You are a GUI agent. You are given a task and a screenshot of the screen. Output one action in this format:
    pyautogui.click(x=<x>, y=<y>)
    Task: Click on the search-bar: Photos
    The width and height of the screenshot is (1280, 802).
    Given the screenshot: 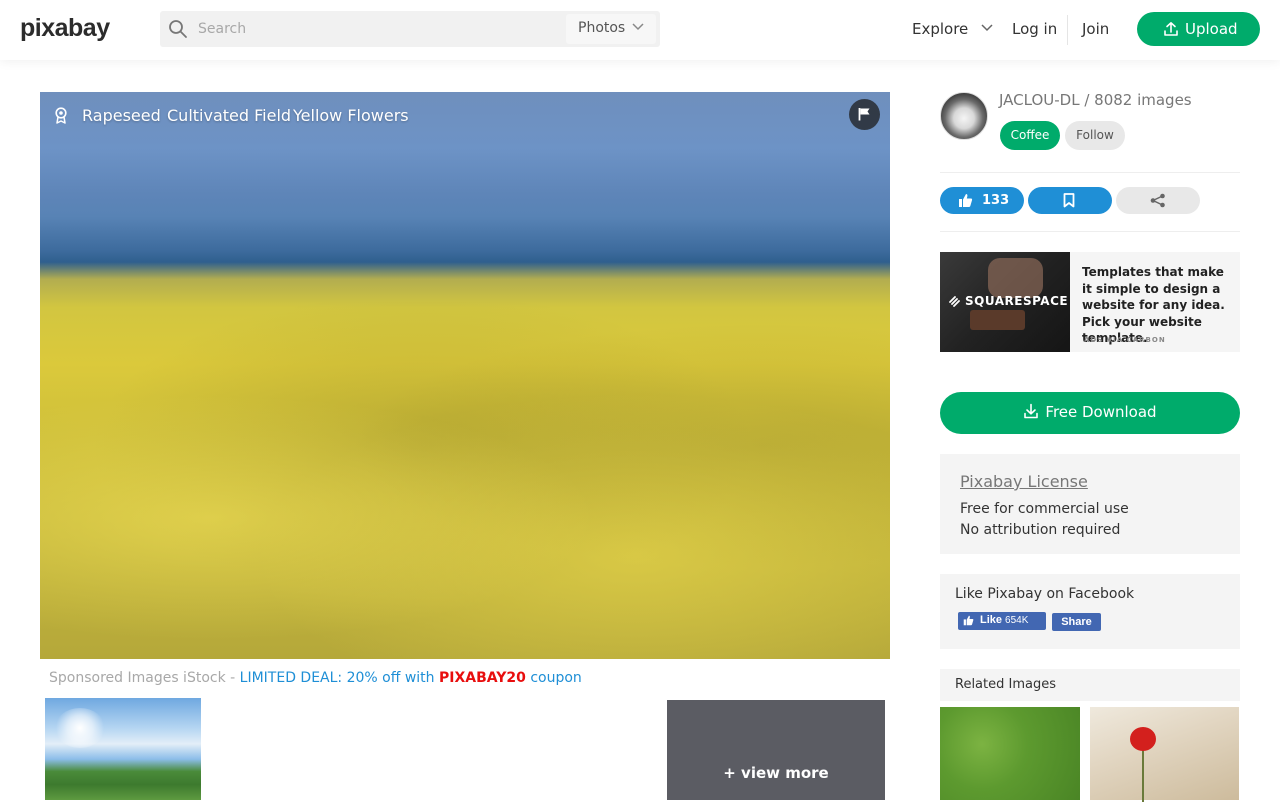 What is the action you would take?
    pyautogui.click(x=410, y=29)
    